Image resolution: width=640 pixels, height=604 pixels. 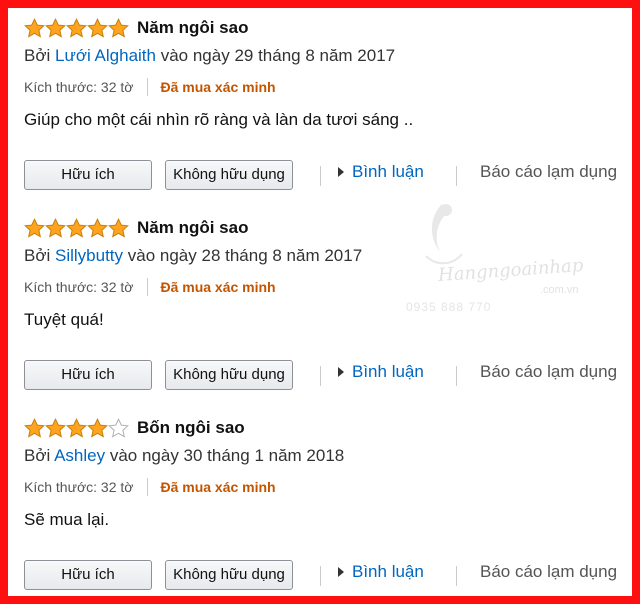 I want to click on review-date: vào ngày 30 tháng 1 năm 2018, so click(x=227, y=455).